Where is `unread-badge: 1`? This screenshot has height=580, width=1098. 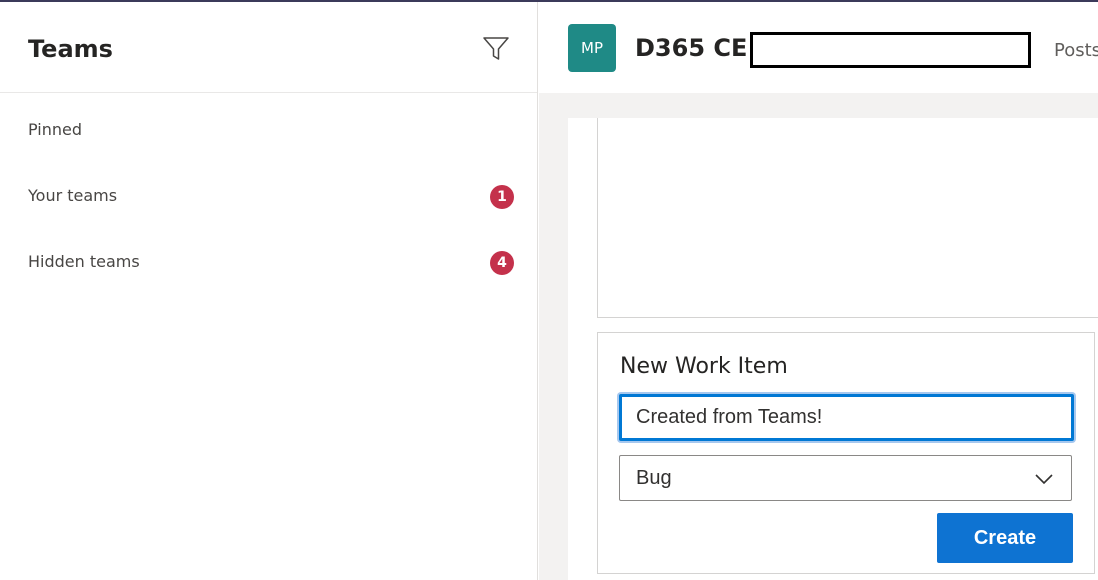
unread-badge: 1 is located at coordinates (502, 197).